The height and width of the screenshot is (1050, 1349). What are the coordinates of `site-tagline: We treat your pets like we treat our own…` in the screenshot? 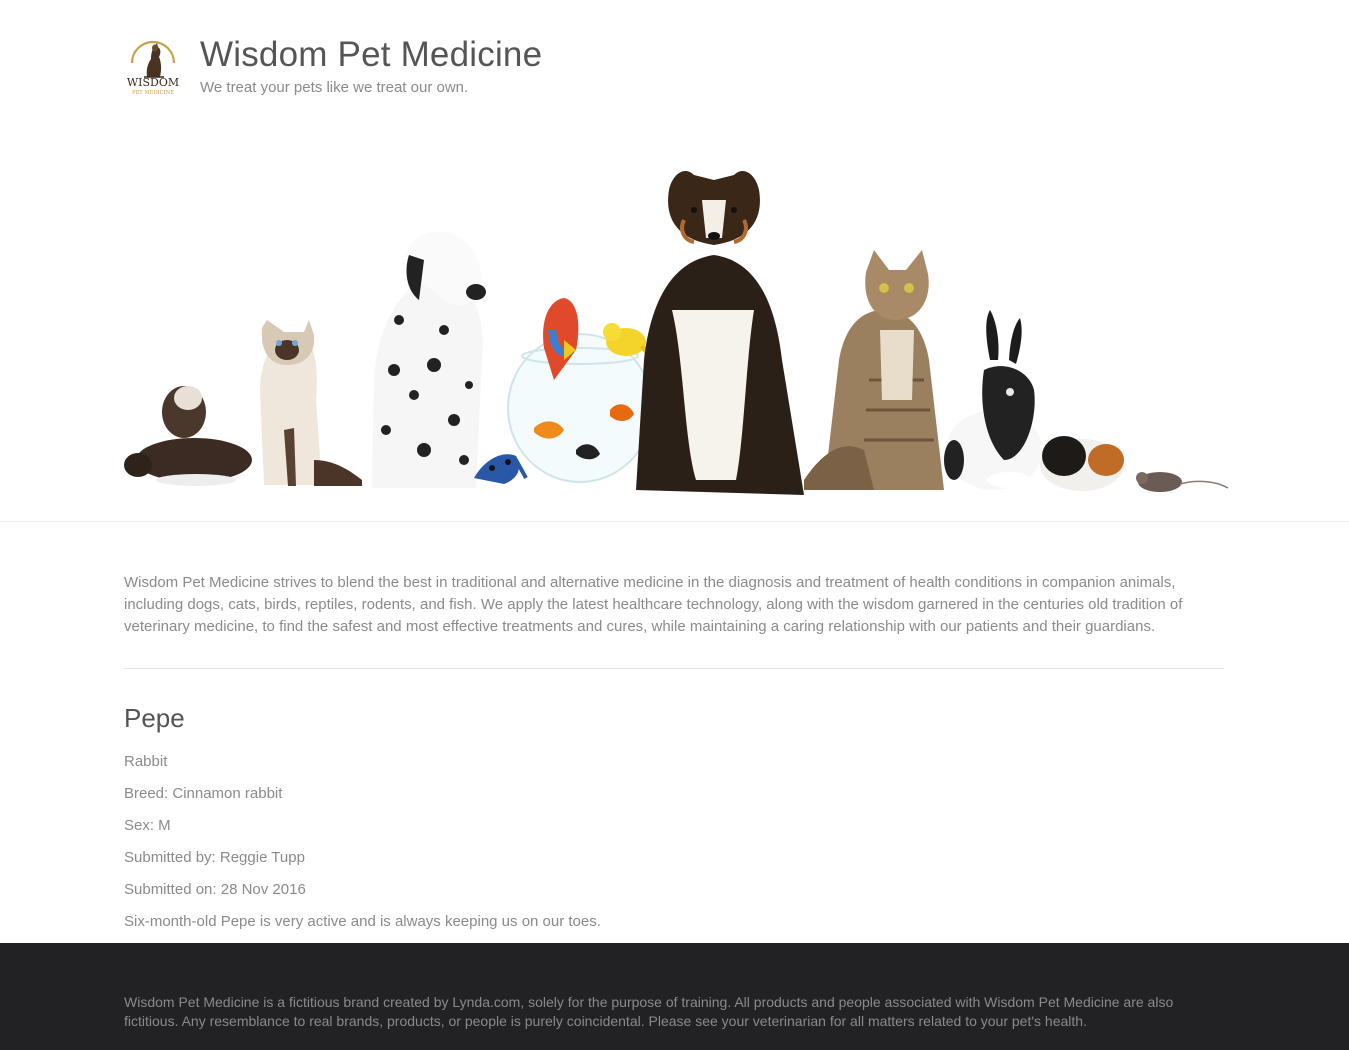 It's located at (334, 87).